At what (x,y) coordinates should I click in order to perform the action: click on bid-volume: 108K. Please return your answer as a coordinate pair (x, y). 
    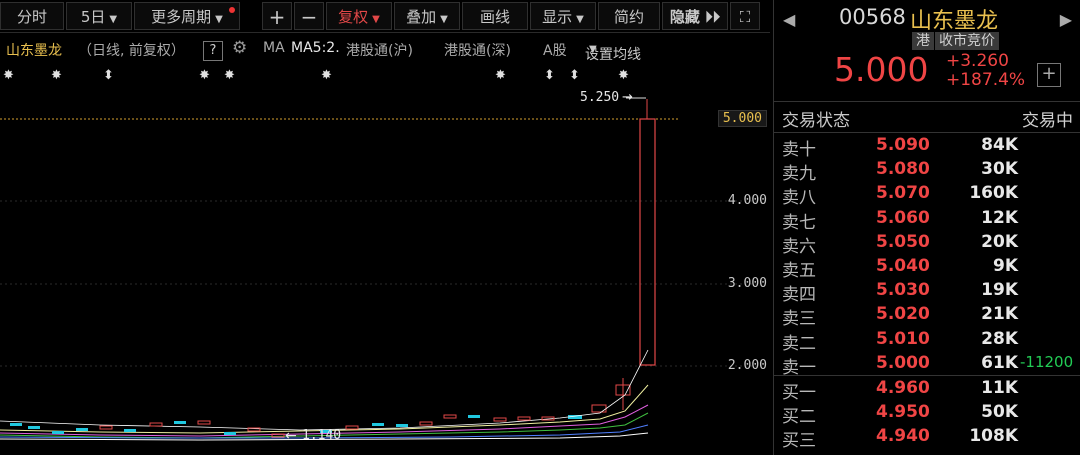
    Looking at the image, I should click on (993, 436).